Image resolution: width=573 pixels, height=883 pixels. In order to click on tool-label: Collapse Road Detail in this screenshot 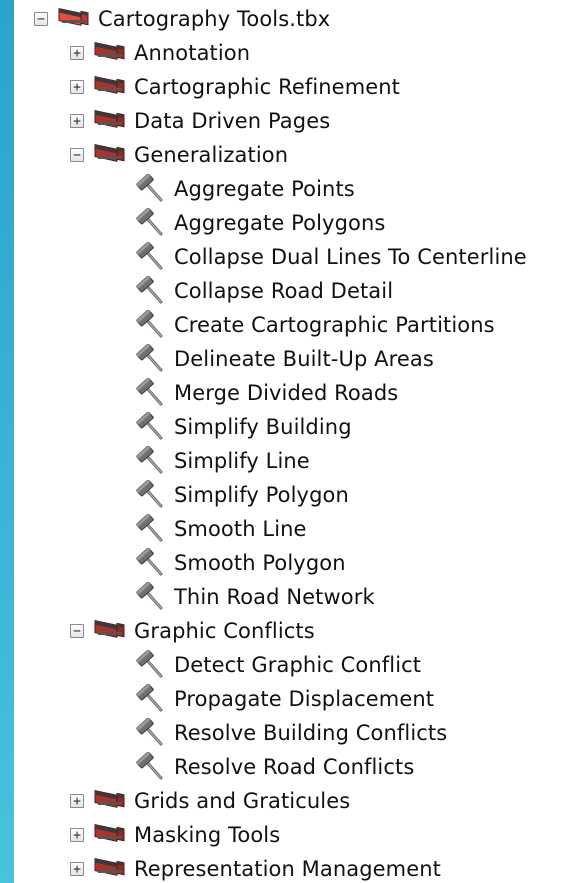, I will do `click(284, 291)`.